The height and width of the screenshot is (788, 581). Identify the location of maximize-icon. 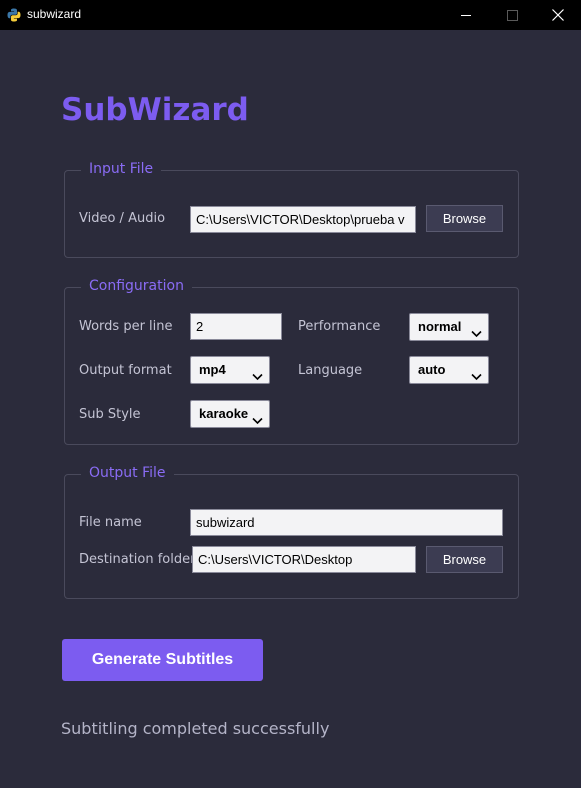
(512, 15).